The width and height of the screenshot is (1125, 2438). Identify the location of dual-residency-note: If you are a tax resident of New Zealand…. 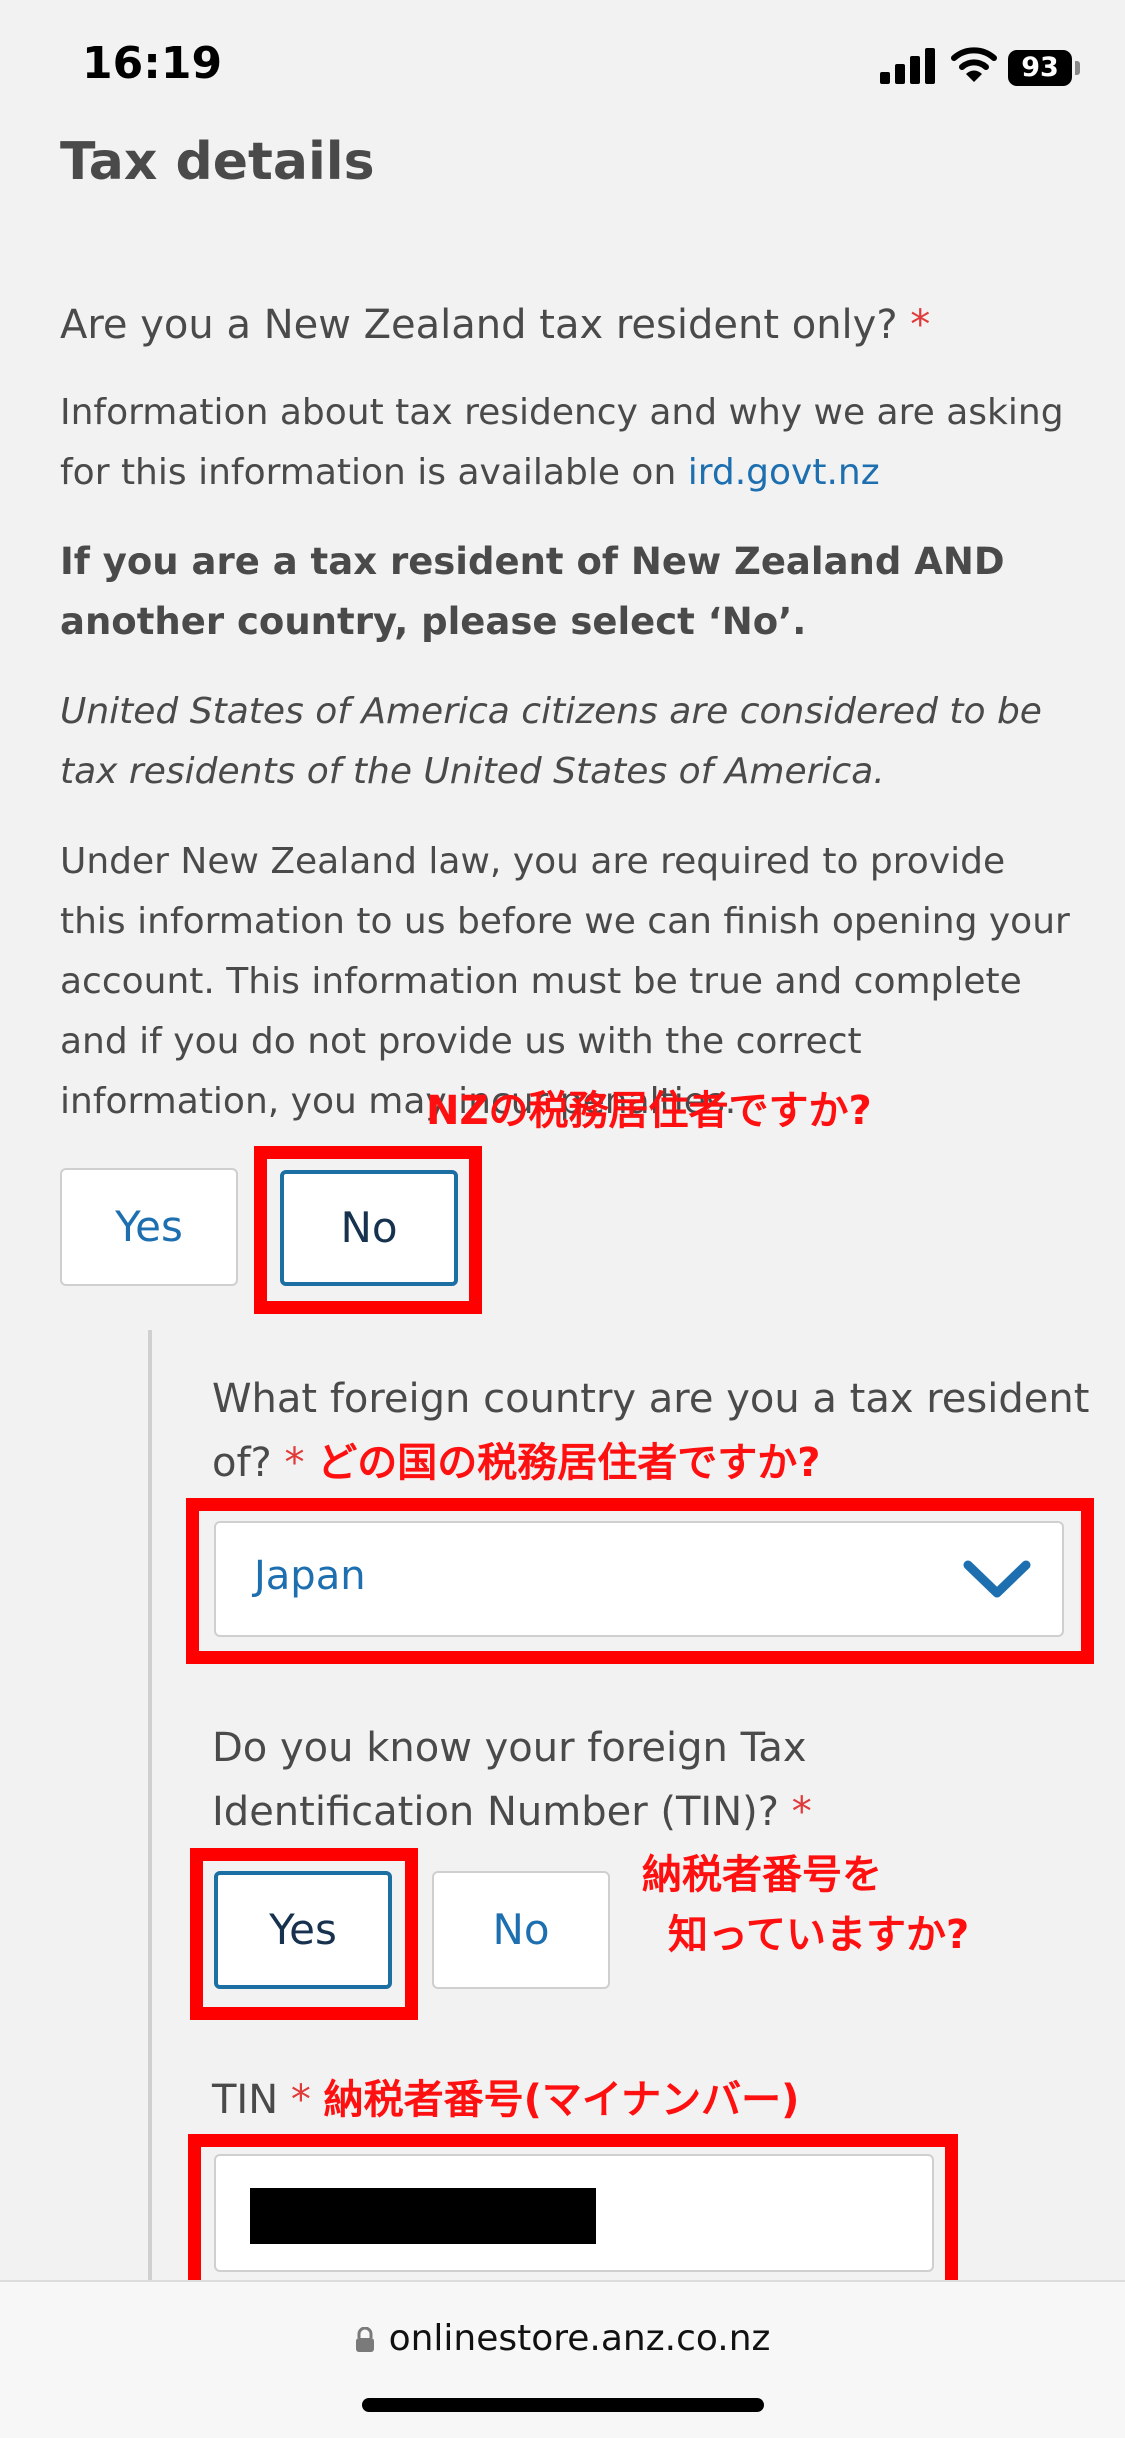
(532, 591).